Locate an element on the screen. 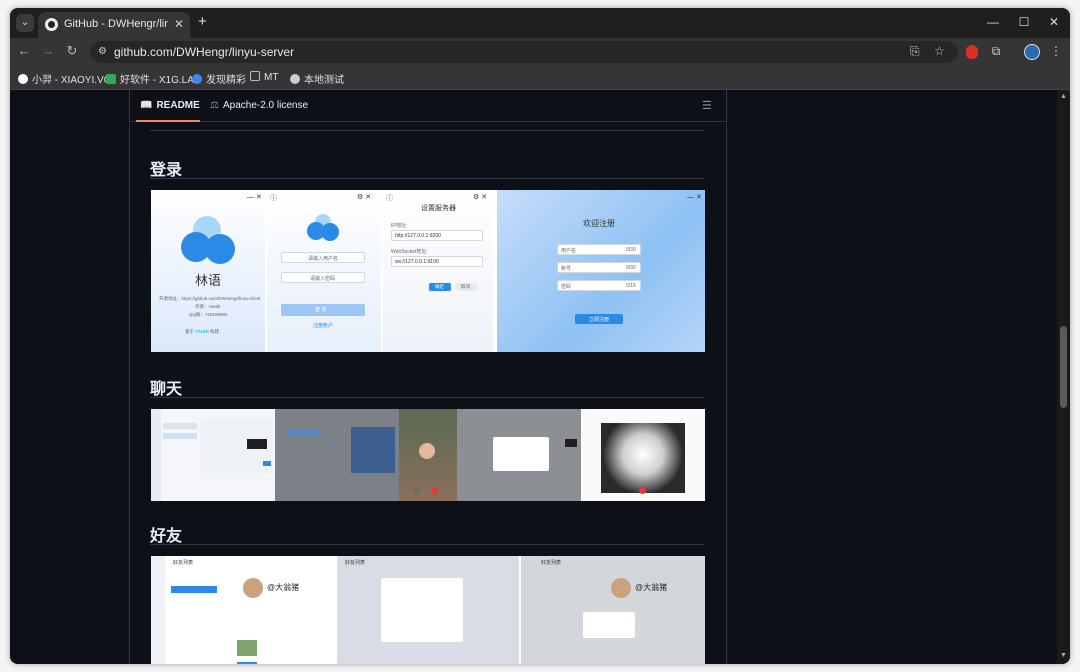  profile-name: @大翁猪 is located at coordinates (283, 587).